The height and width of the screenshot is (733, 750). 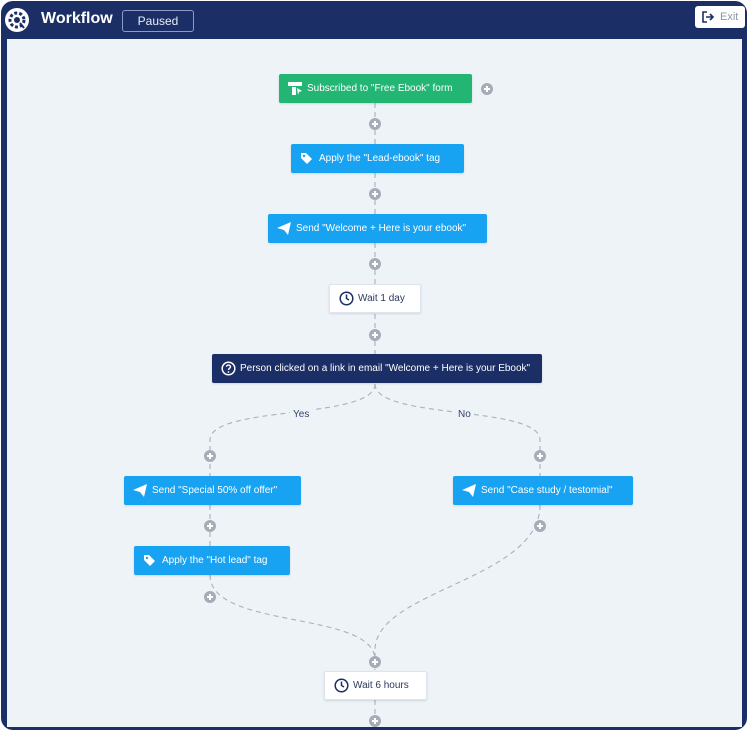 I want to click on apply-tag-node: Apply the "Hot lead" tag, so click(x=212, y=560).